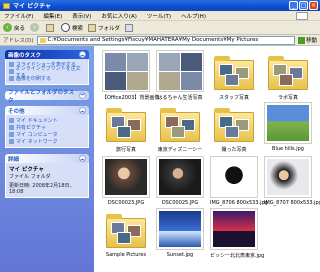 The width and height of the screenshot is (320, 272). I want to click on maximize-button: □, so click(303, 5).